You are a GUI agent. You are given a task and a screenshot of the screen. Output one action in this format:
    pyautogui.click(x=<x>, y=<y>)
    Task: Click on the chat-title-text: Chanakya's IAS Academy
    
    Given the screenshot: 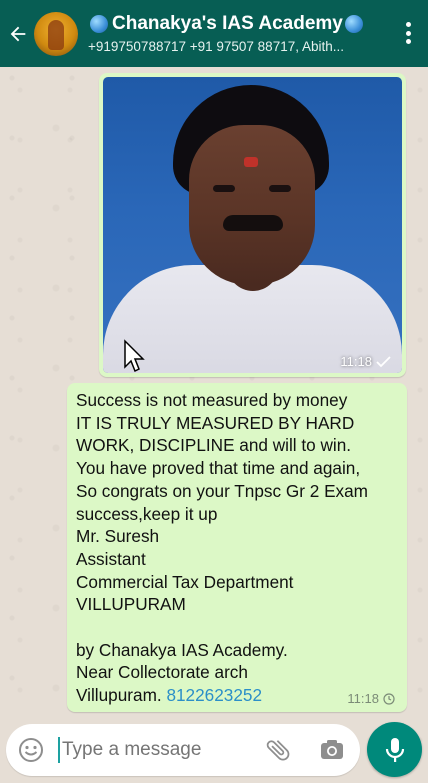 What is the action you would take?
    pyautogui.click(x=227, y=23)
    